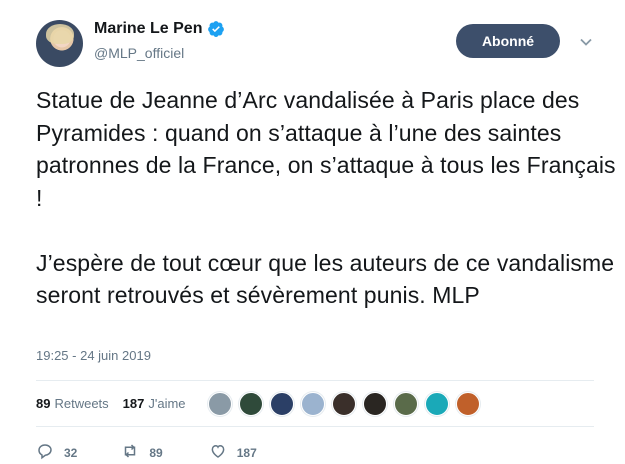 Image resolution: width=625 pixels, height=464 pixels. Describe the element at coordinates (586, 42) in the screenshot. I see `chevron-down-icon` at that location.